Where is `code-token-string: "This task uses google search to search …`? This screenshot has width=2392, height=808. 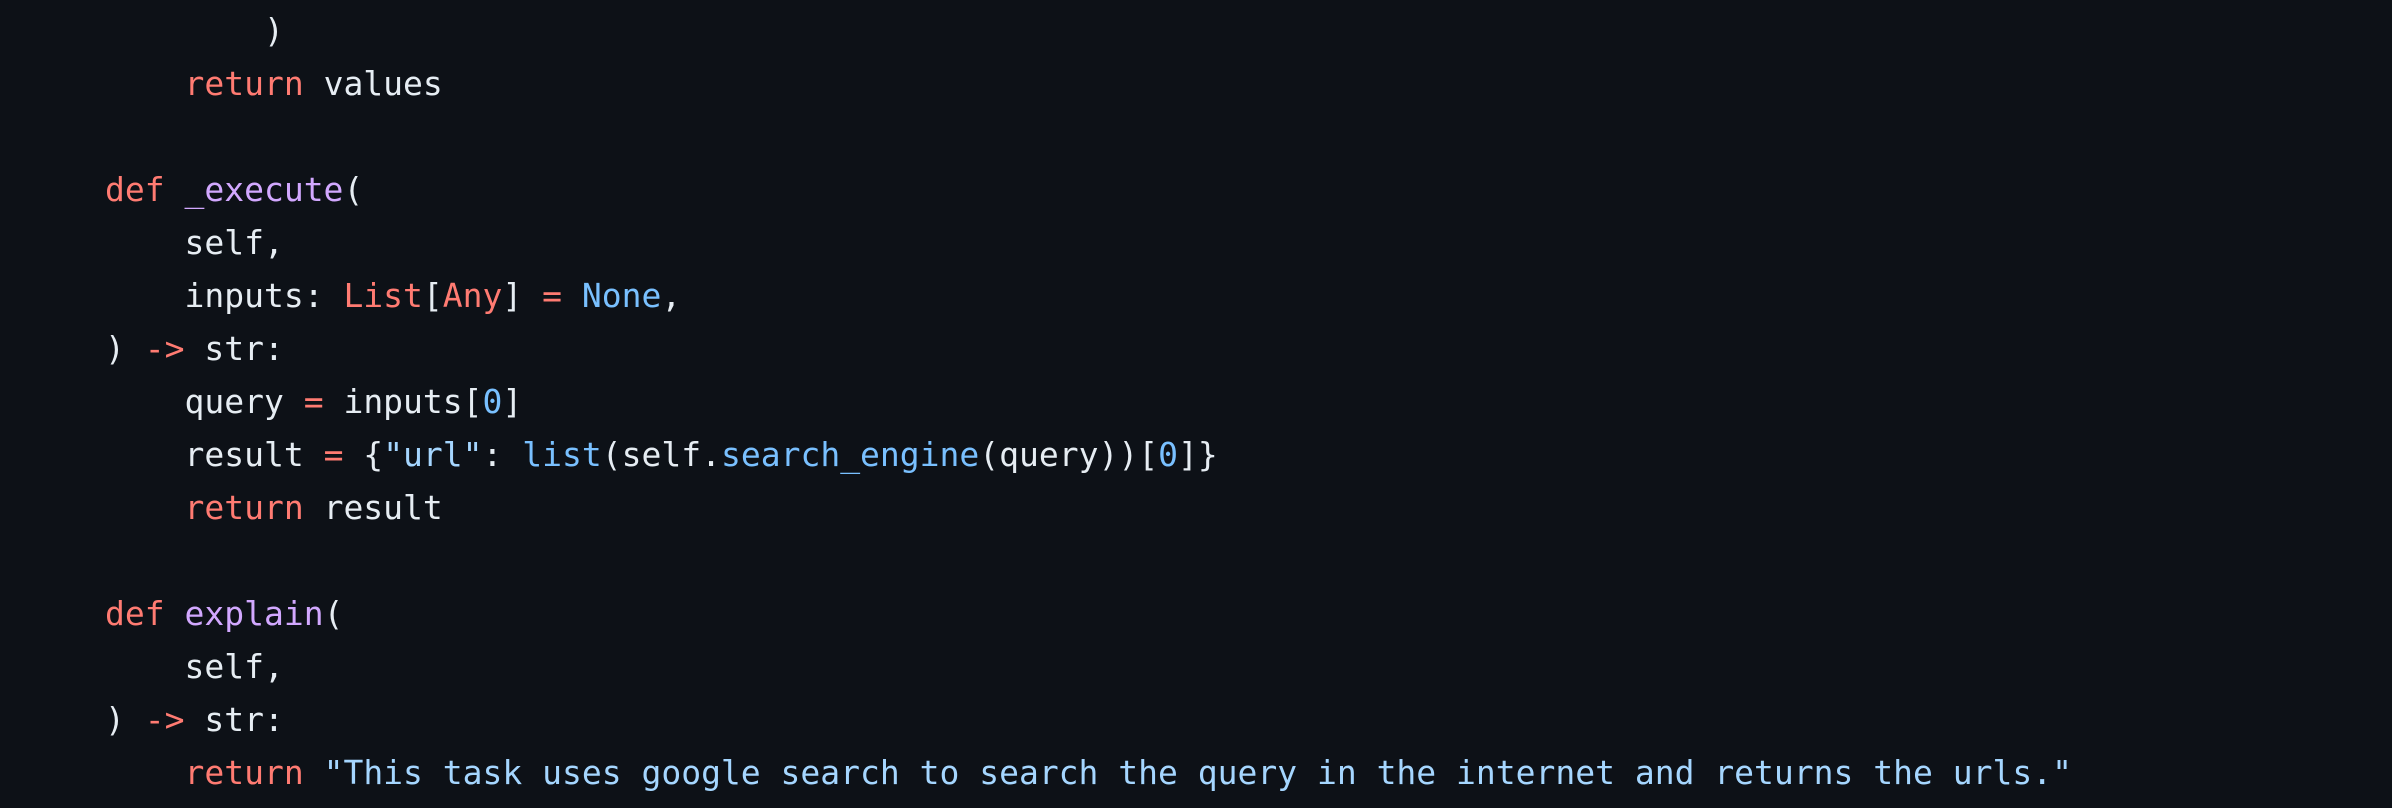 code-token-string: "This task uses google search to search … is located at coordinates (1197, 772).